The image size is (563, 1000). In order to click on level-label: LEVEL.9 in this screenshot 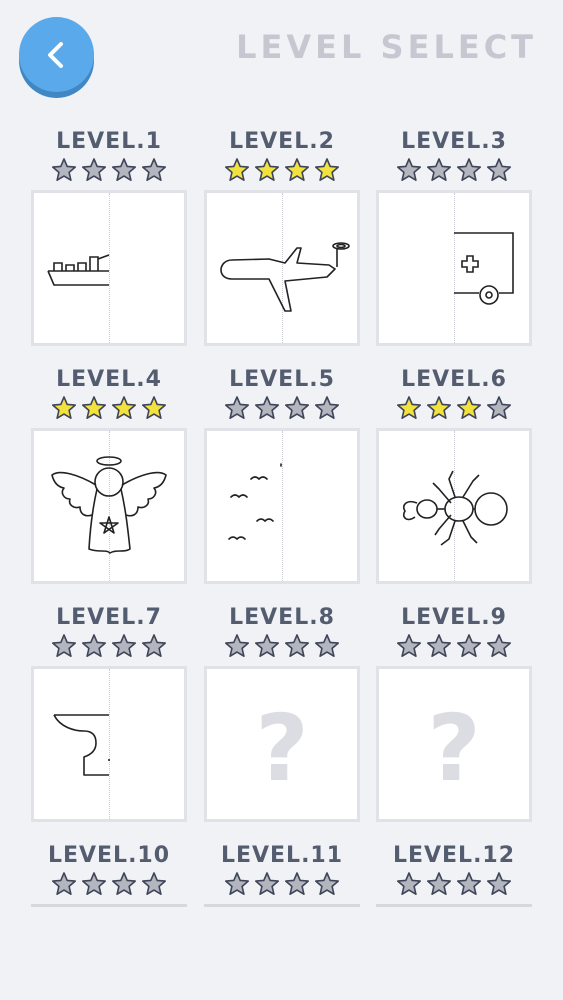, I will do `click(454, 617)`.